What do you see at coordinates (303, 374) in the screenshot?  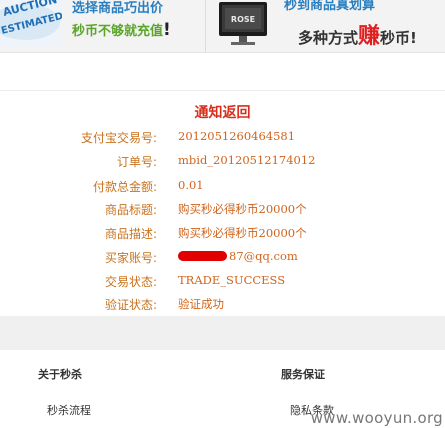 I see `footer-service-title: 服务保证` at bounding box center [303, 374].